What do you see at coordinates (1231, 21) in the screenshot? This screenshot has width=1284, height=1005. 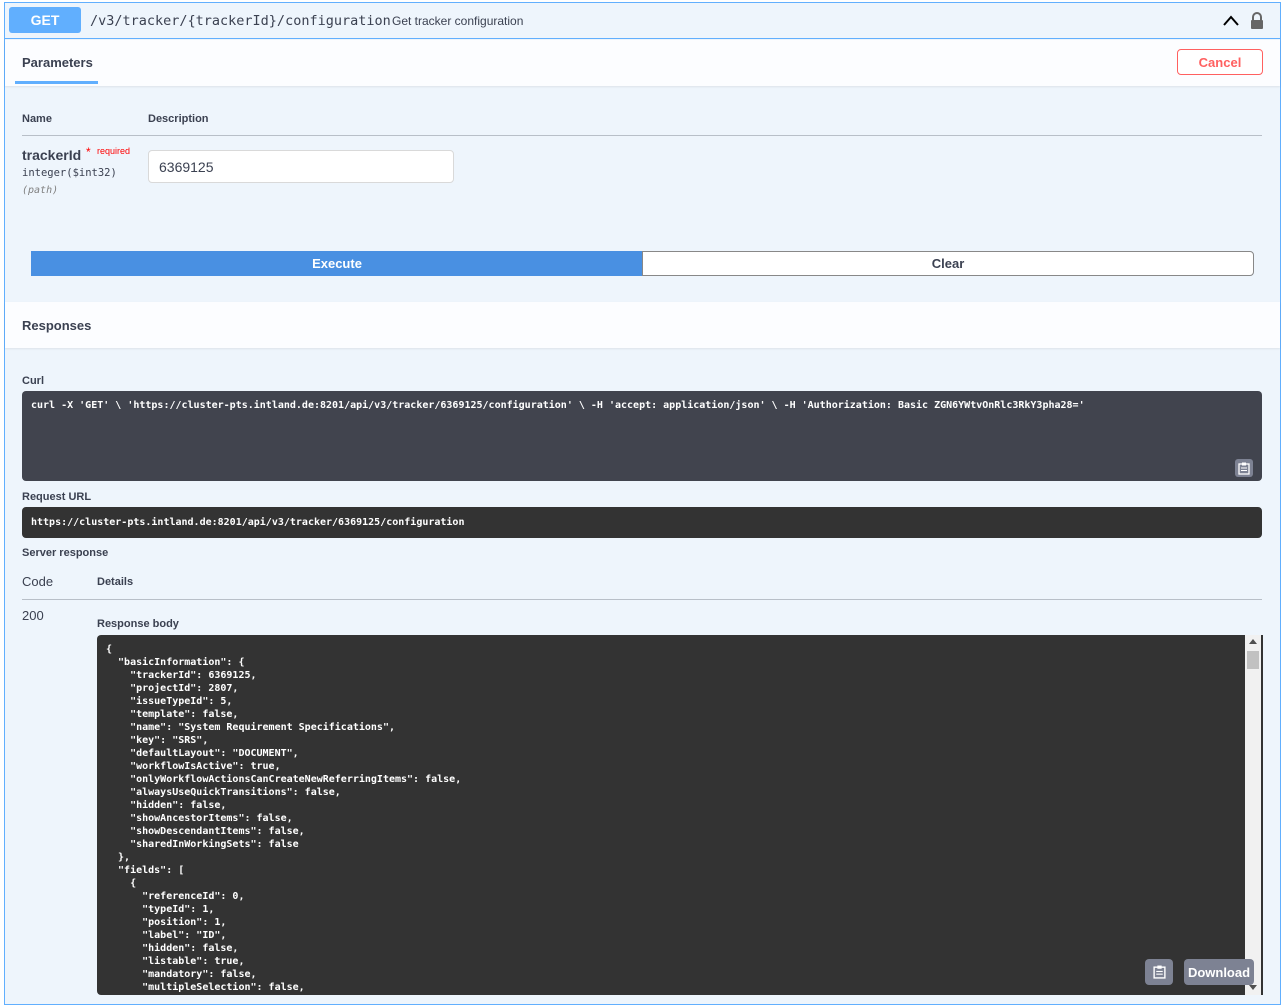 I see `chevron-up-icon` at bounding box center [1231, 21].